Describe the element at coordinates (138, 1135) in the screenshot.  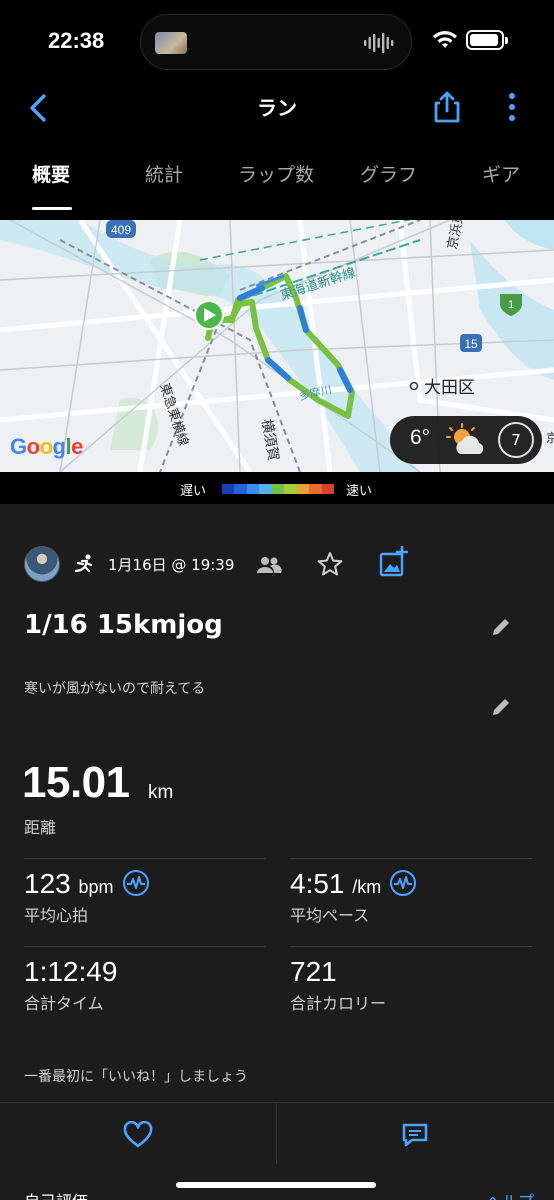
I see `like-heart-icon` at that location.